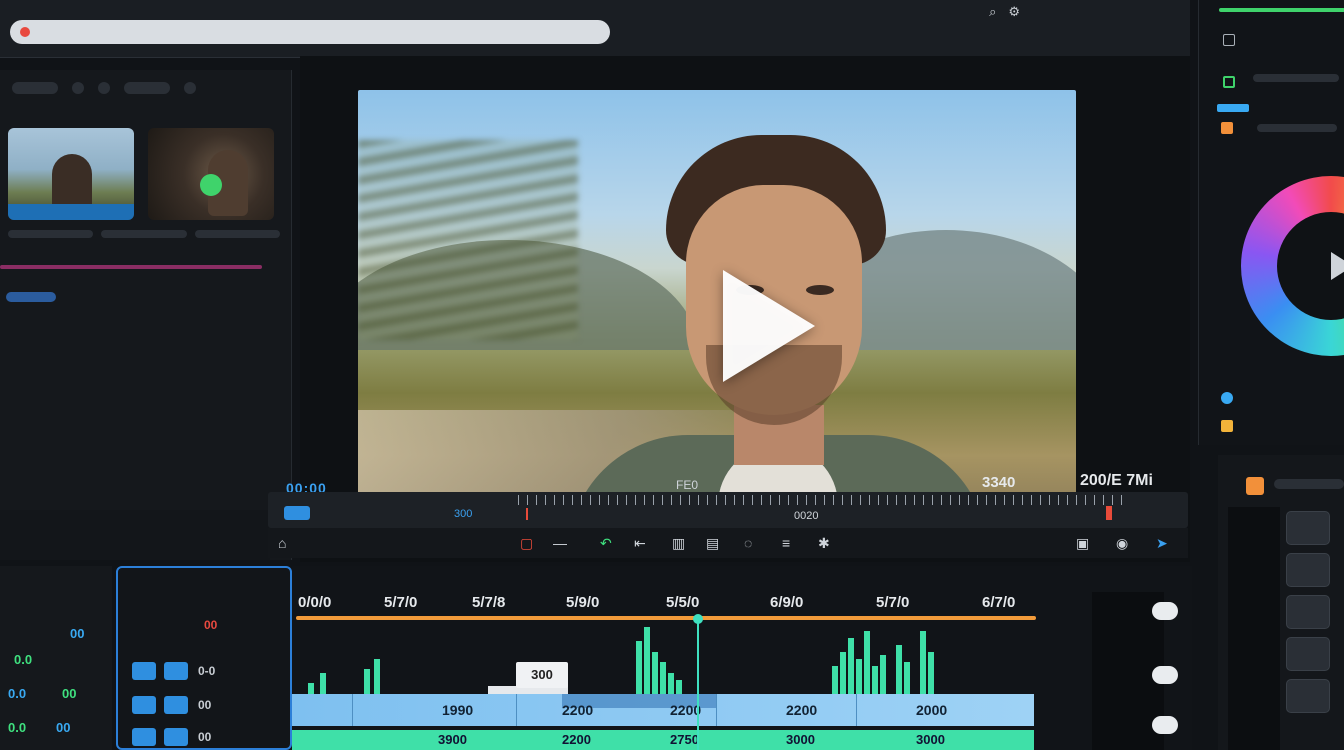 This screenshot has width=1344, height=750. Describe the element at coordinates (786, 543) in the screenshot. I see `list-icon: ≡` at that location.